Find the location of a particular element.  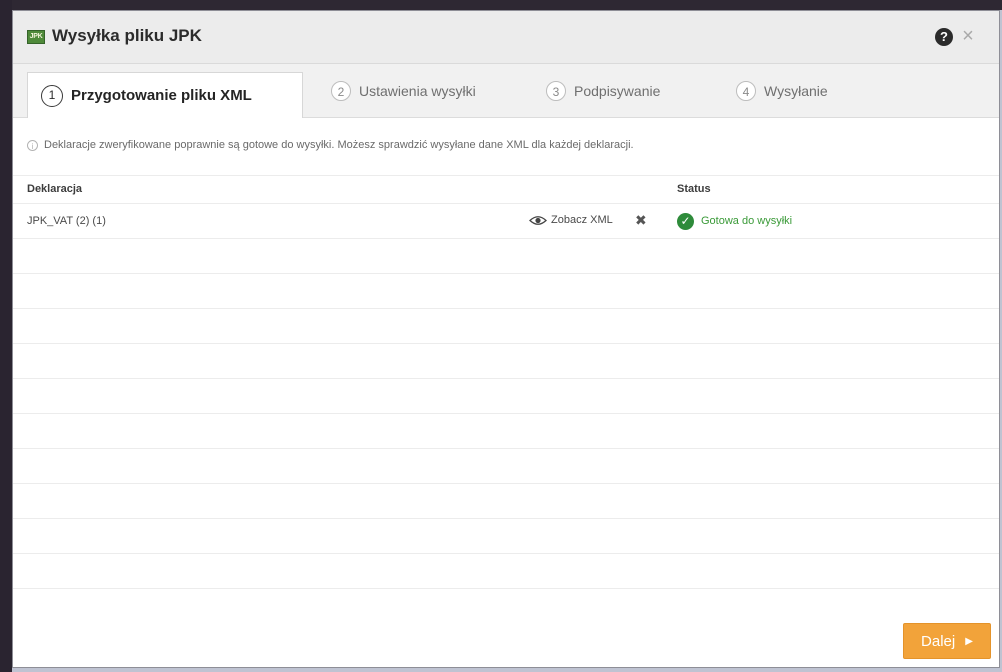

next-button: Dalej ▶ is located at coordinates (947, 641).